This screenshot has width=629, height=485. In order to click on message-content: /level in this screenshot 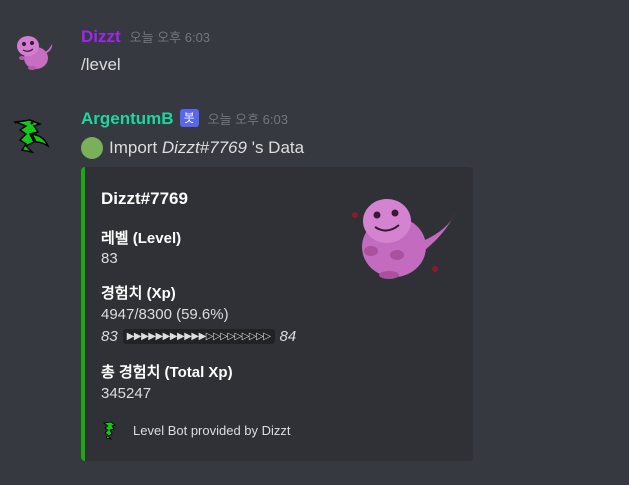, I will do `click(101, 64)`.